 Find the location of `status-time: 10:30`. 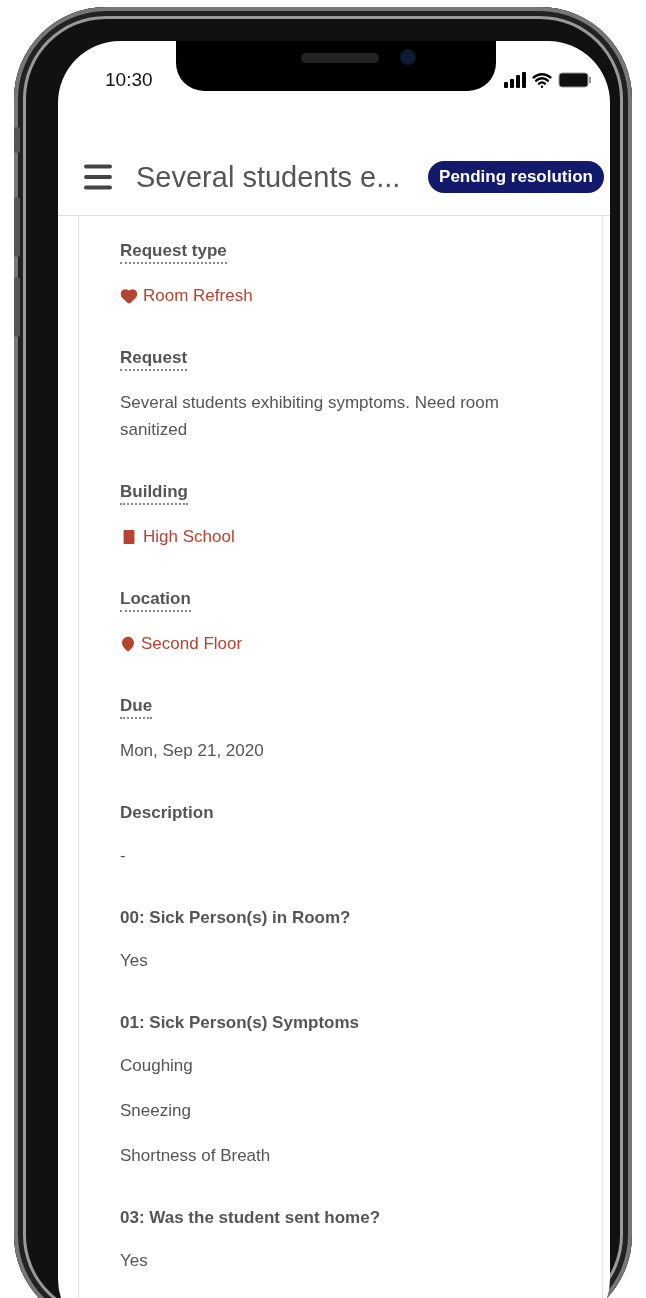

status-time: 10:30 is located at coordinates (129, 80).